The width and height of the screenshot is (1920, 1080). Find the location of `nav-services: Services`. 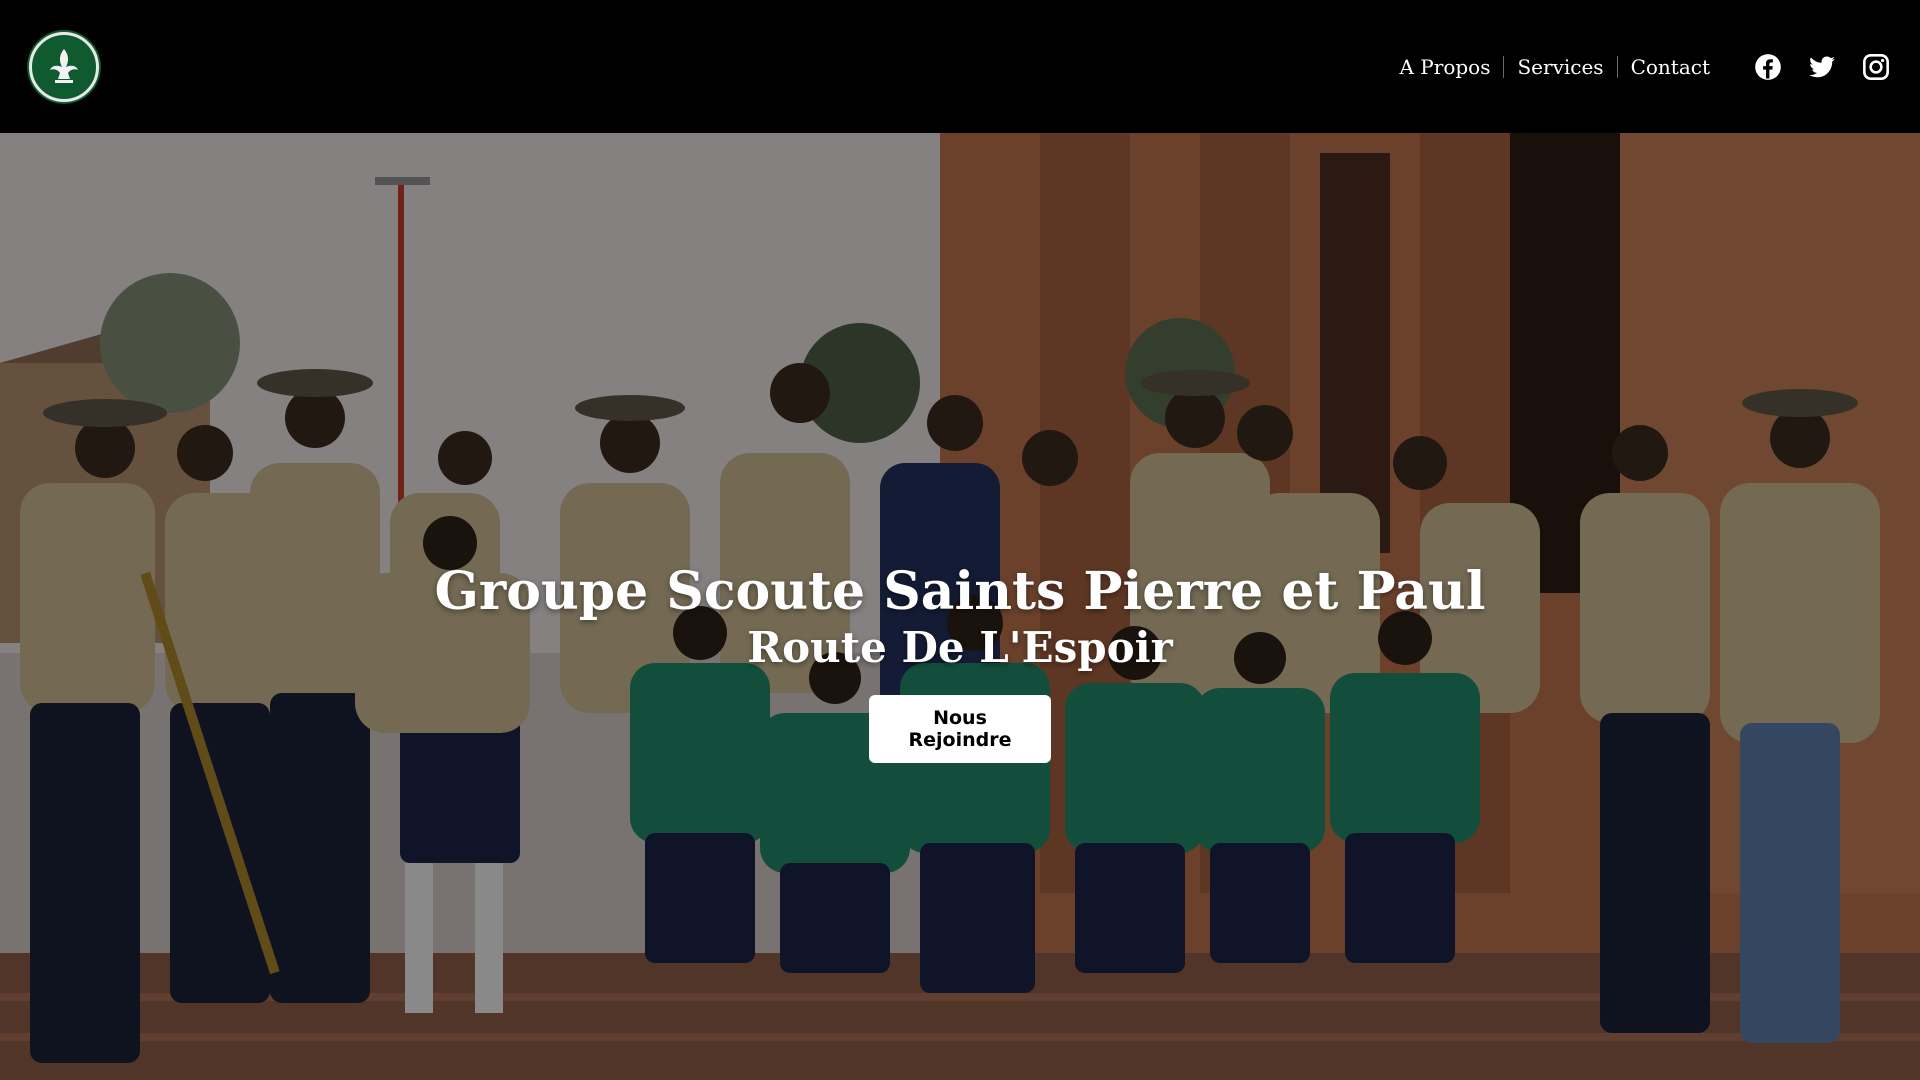

nav-services: Services is located at coordinates (1560, 67).